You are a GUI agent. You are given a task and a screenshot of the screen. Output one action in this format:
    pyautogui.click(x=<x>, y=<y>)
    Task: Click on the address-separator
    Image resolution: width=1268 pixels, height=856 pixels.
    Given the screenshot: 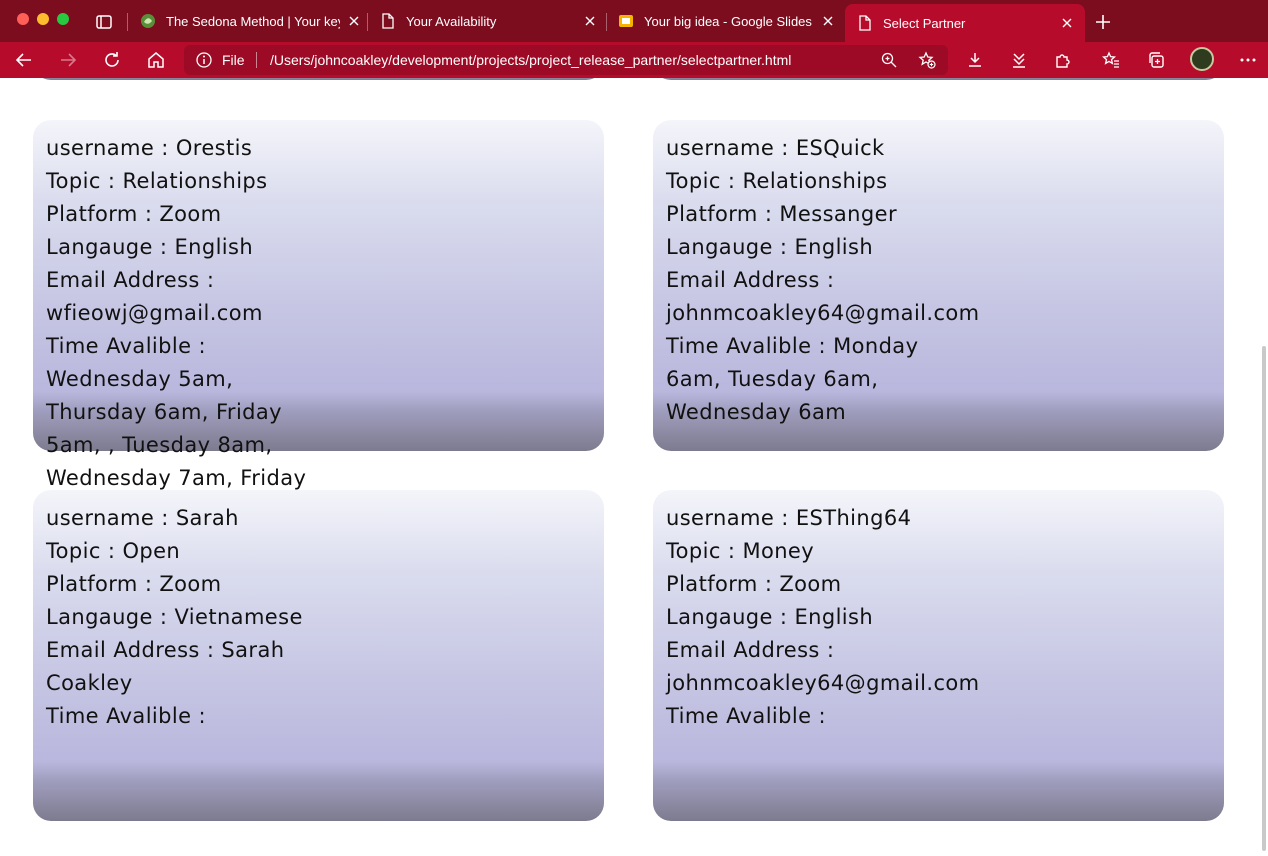 What is the action you would take?
    pyautogui.click(x=256, y=60)
    